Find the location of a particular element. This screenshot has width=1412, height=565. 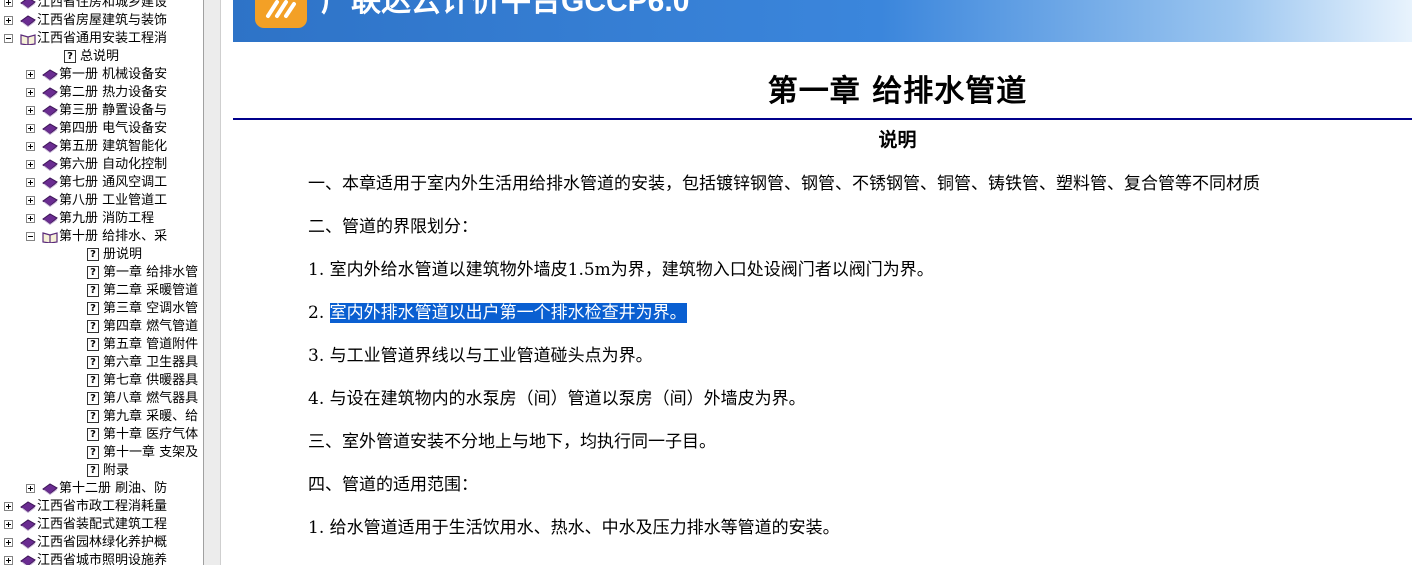

tree-item-label: 第一册 机械设备安 is located at coordinates (113, 74).